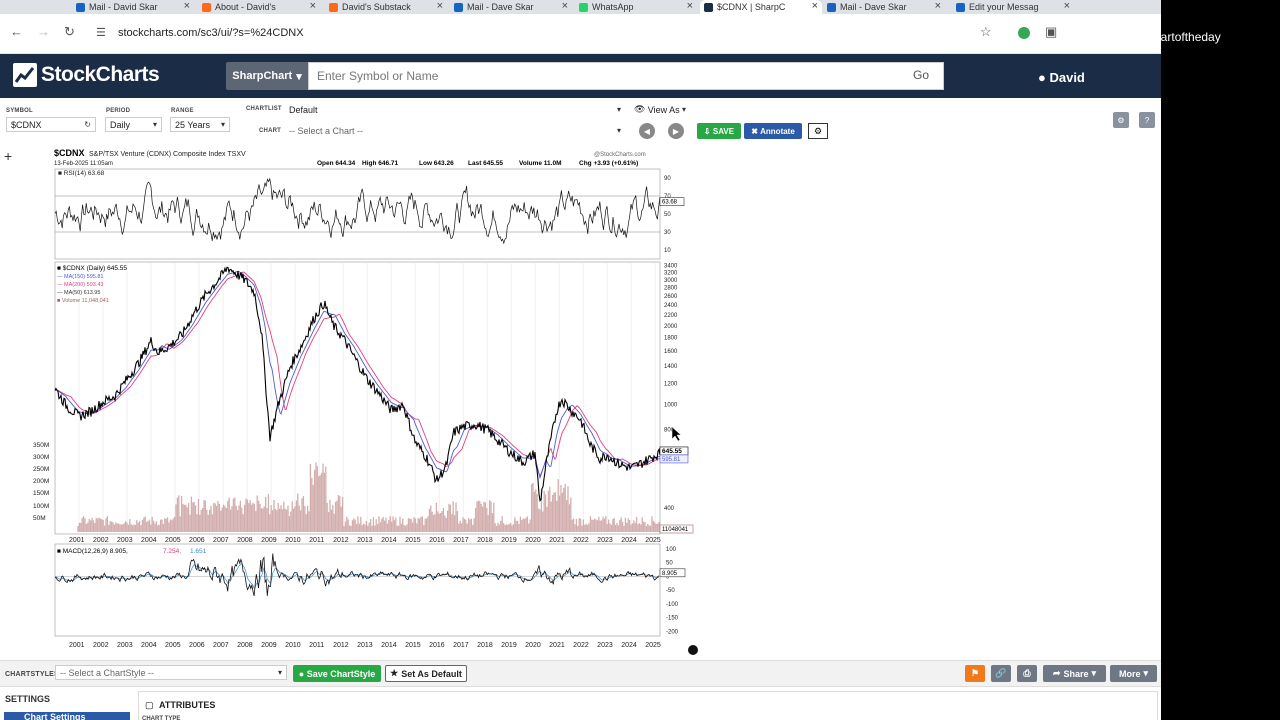  What do you see at coordinates (777, 131) in the screenshot?
I see `annotate-label: Annotate` at bounding box center [777, 131].